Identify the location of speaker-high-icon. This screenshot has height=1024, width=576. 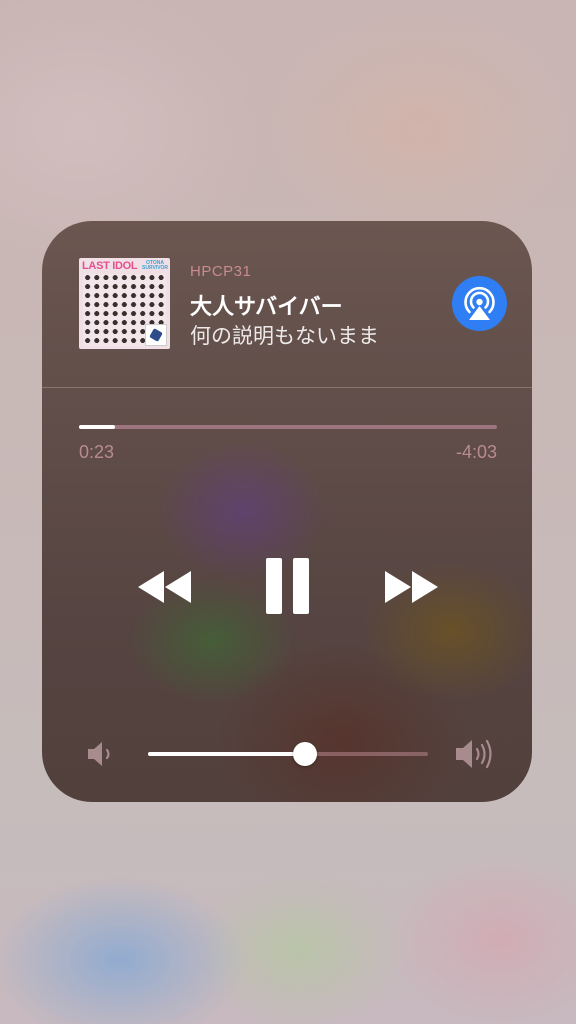
(474, 754).